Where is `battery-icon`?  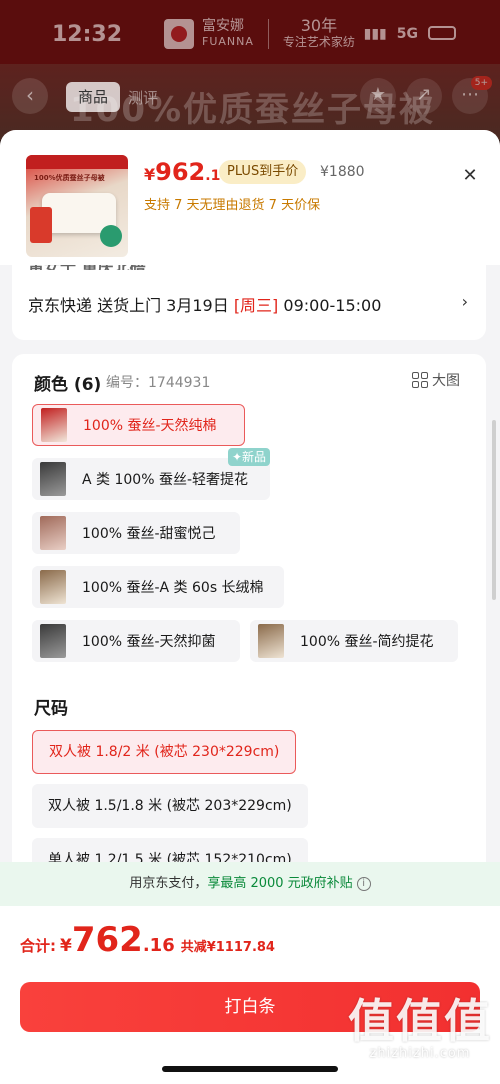 battery-icon is located at coordinates (442, 33).